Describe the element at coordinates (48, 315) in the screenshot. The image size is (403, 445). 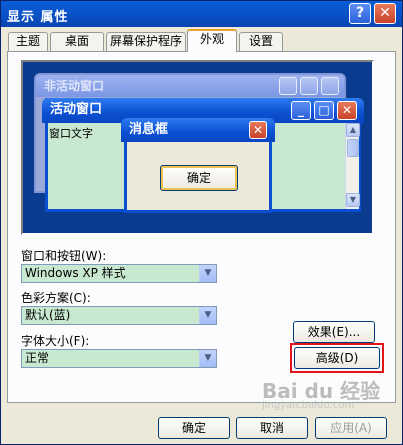
I see `color-scheme-value: 默认(蓝)` at that location.